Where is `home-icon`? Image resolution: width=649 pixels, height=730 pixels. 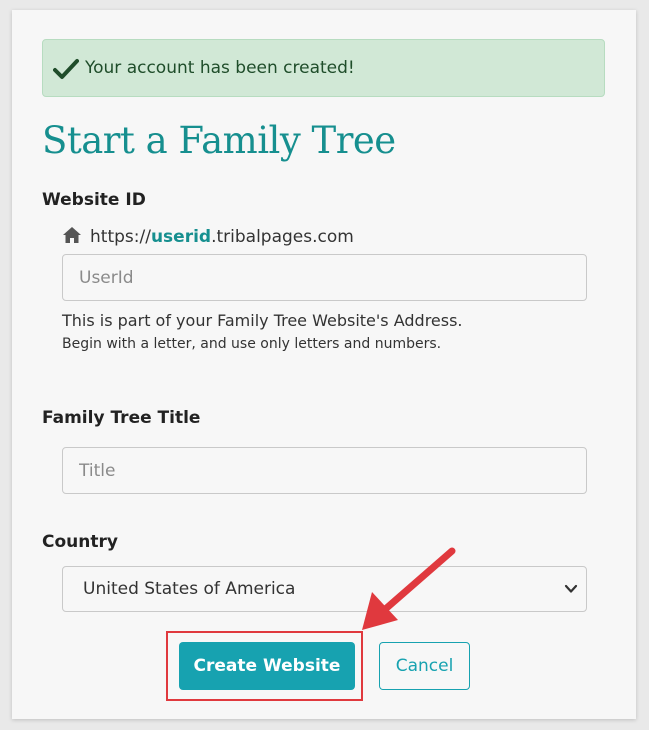
home-icon is located at coordinates (72, 235).